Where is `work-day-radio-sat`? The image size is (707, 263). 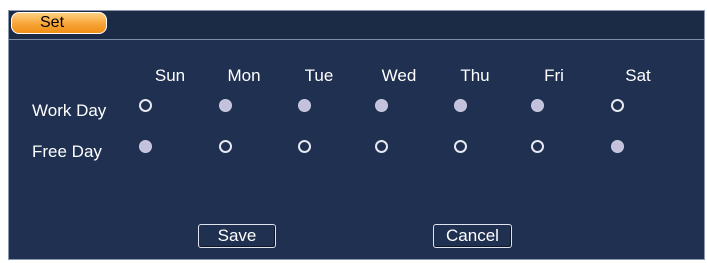 work-day-radio-sat is located at coordinates (617, 105).